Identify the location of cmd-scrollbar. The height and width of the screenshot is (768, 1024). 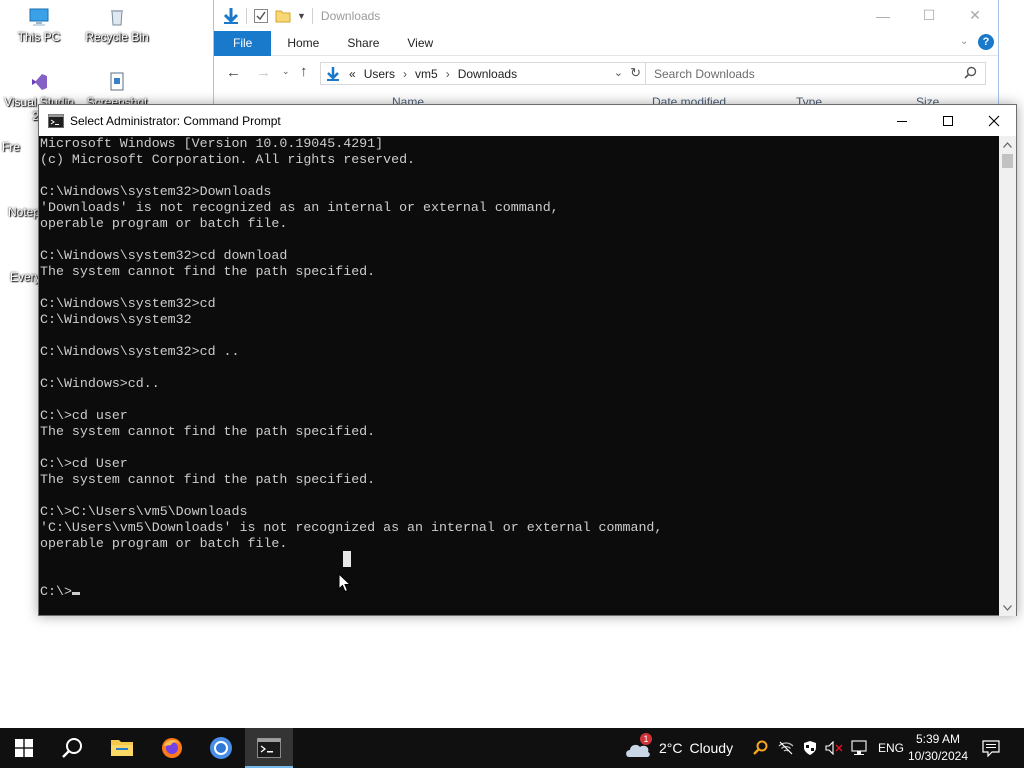
(1007, 376).